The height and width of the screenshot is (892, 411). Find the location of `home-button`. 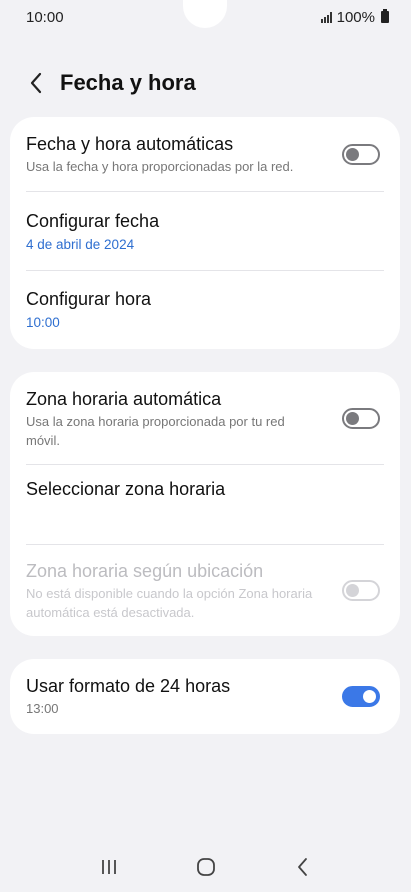

home-button is located at coordinates (206, 867).